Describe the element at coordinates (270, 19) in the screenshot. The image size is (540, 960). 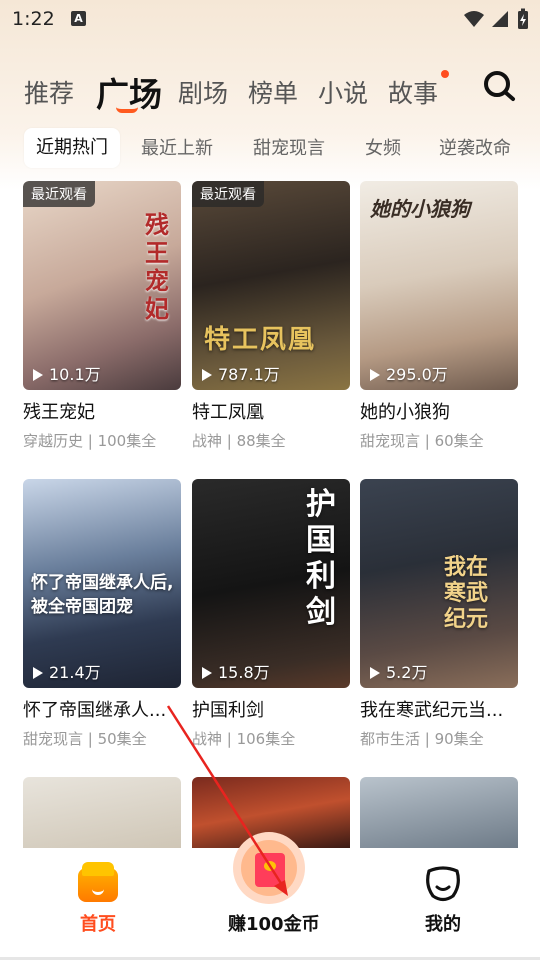
I see `status-bar: 1:22 A` at that location.